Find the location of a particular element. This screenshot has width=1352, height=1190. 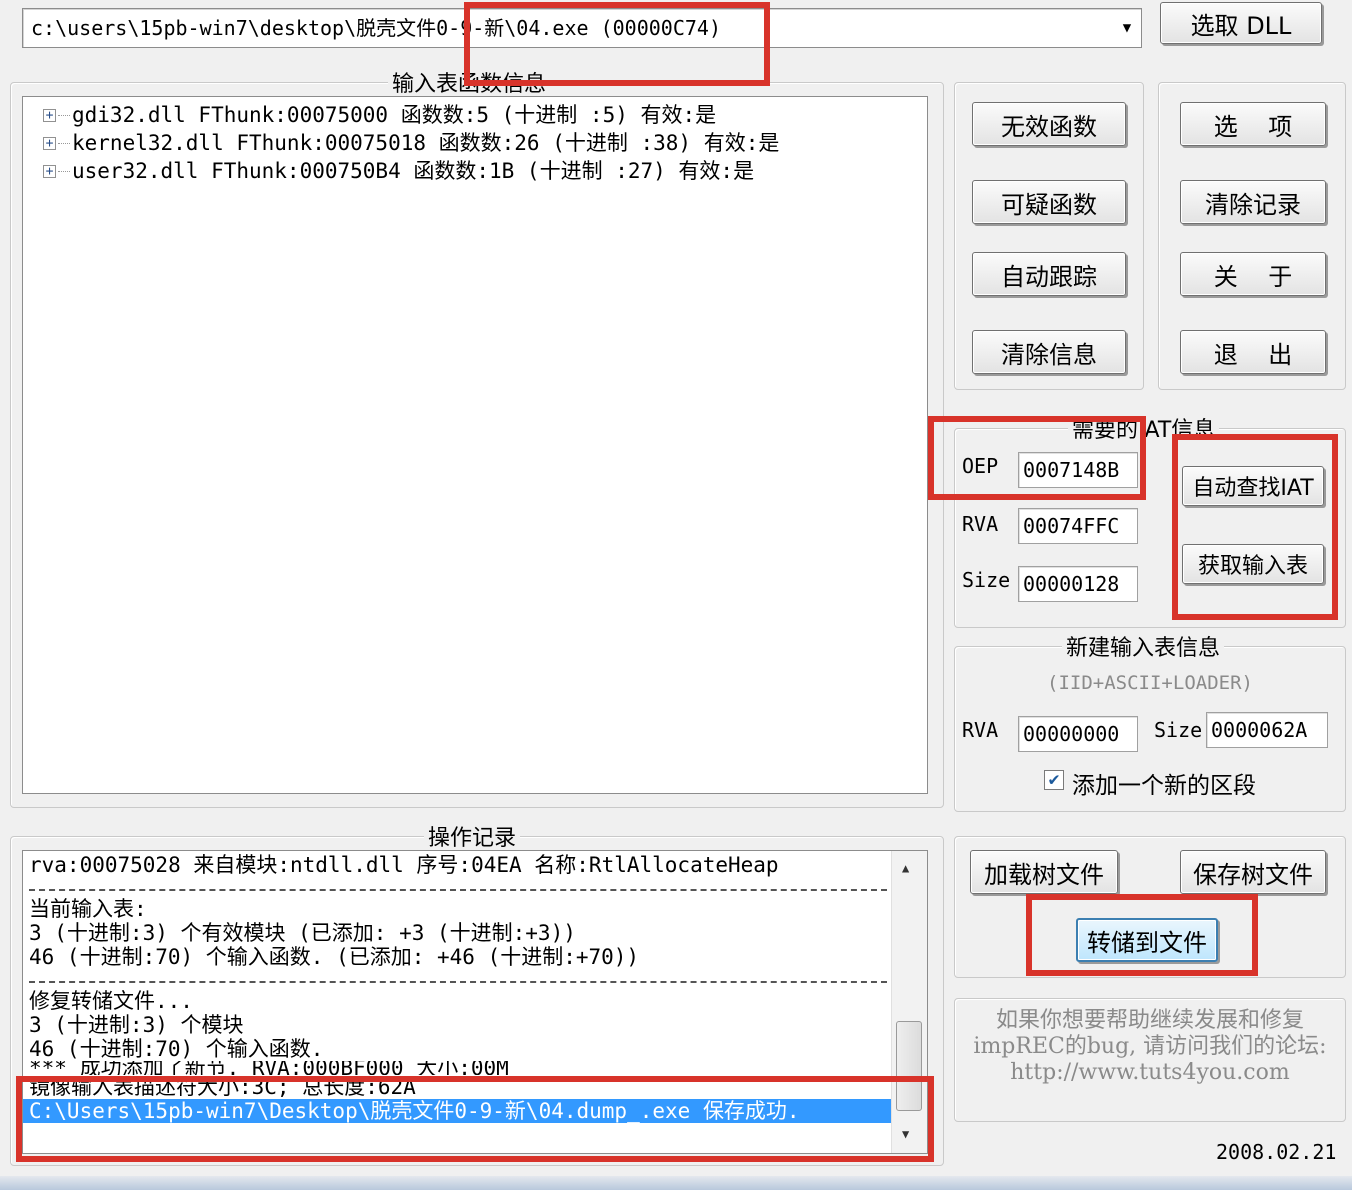

oep-label: OEP is located at coordinates (980, 466).